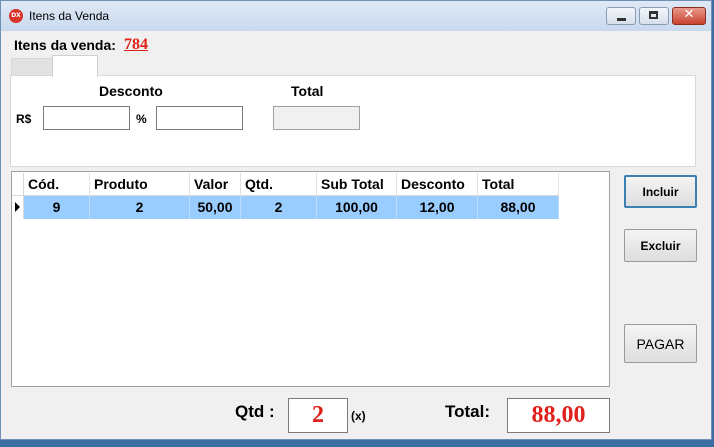  Describe the element at coordinates (660, 245) in the screenshot. I see `excluir-button: Excluir` at that location.